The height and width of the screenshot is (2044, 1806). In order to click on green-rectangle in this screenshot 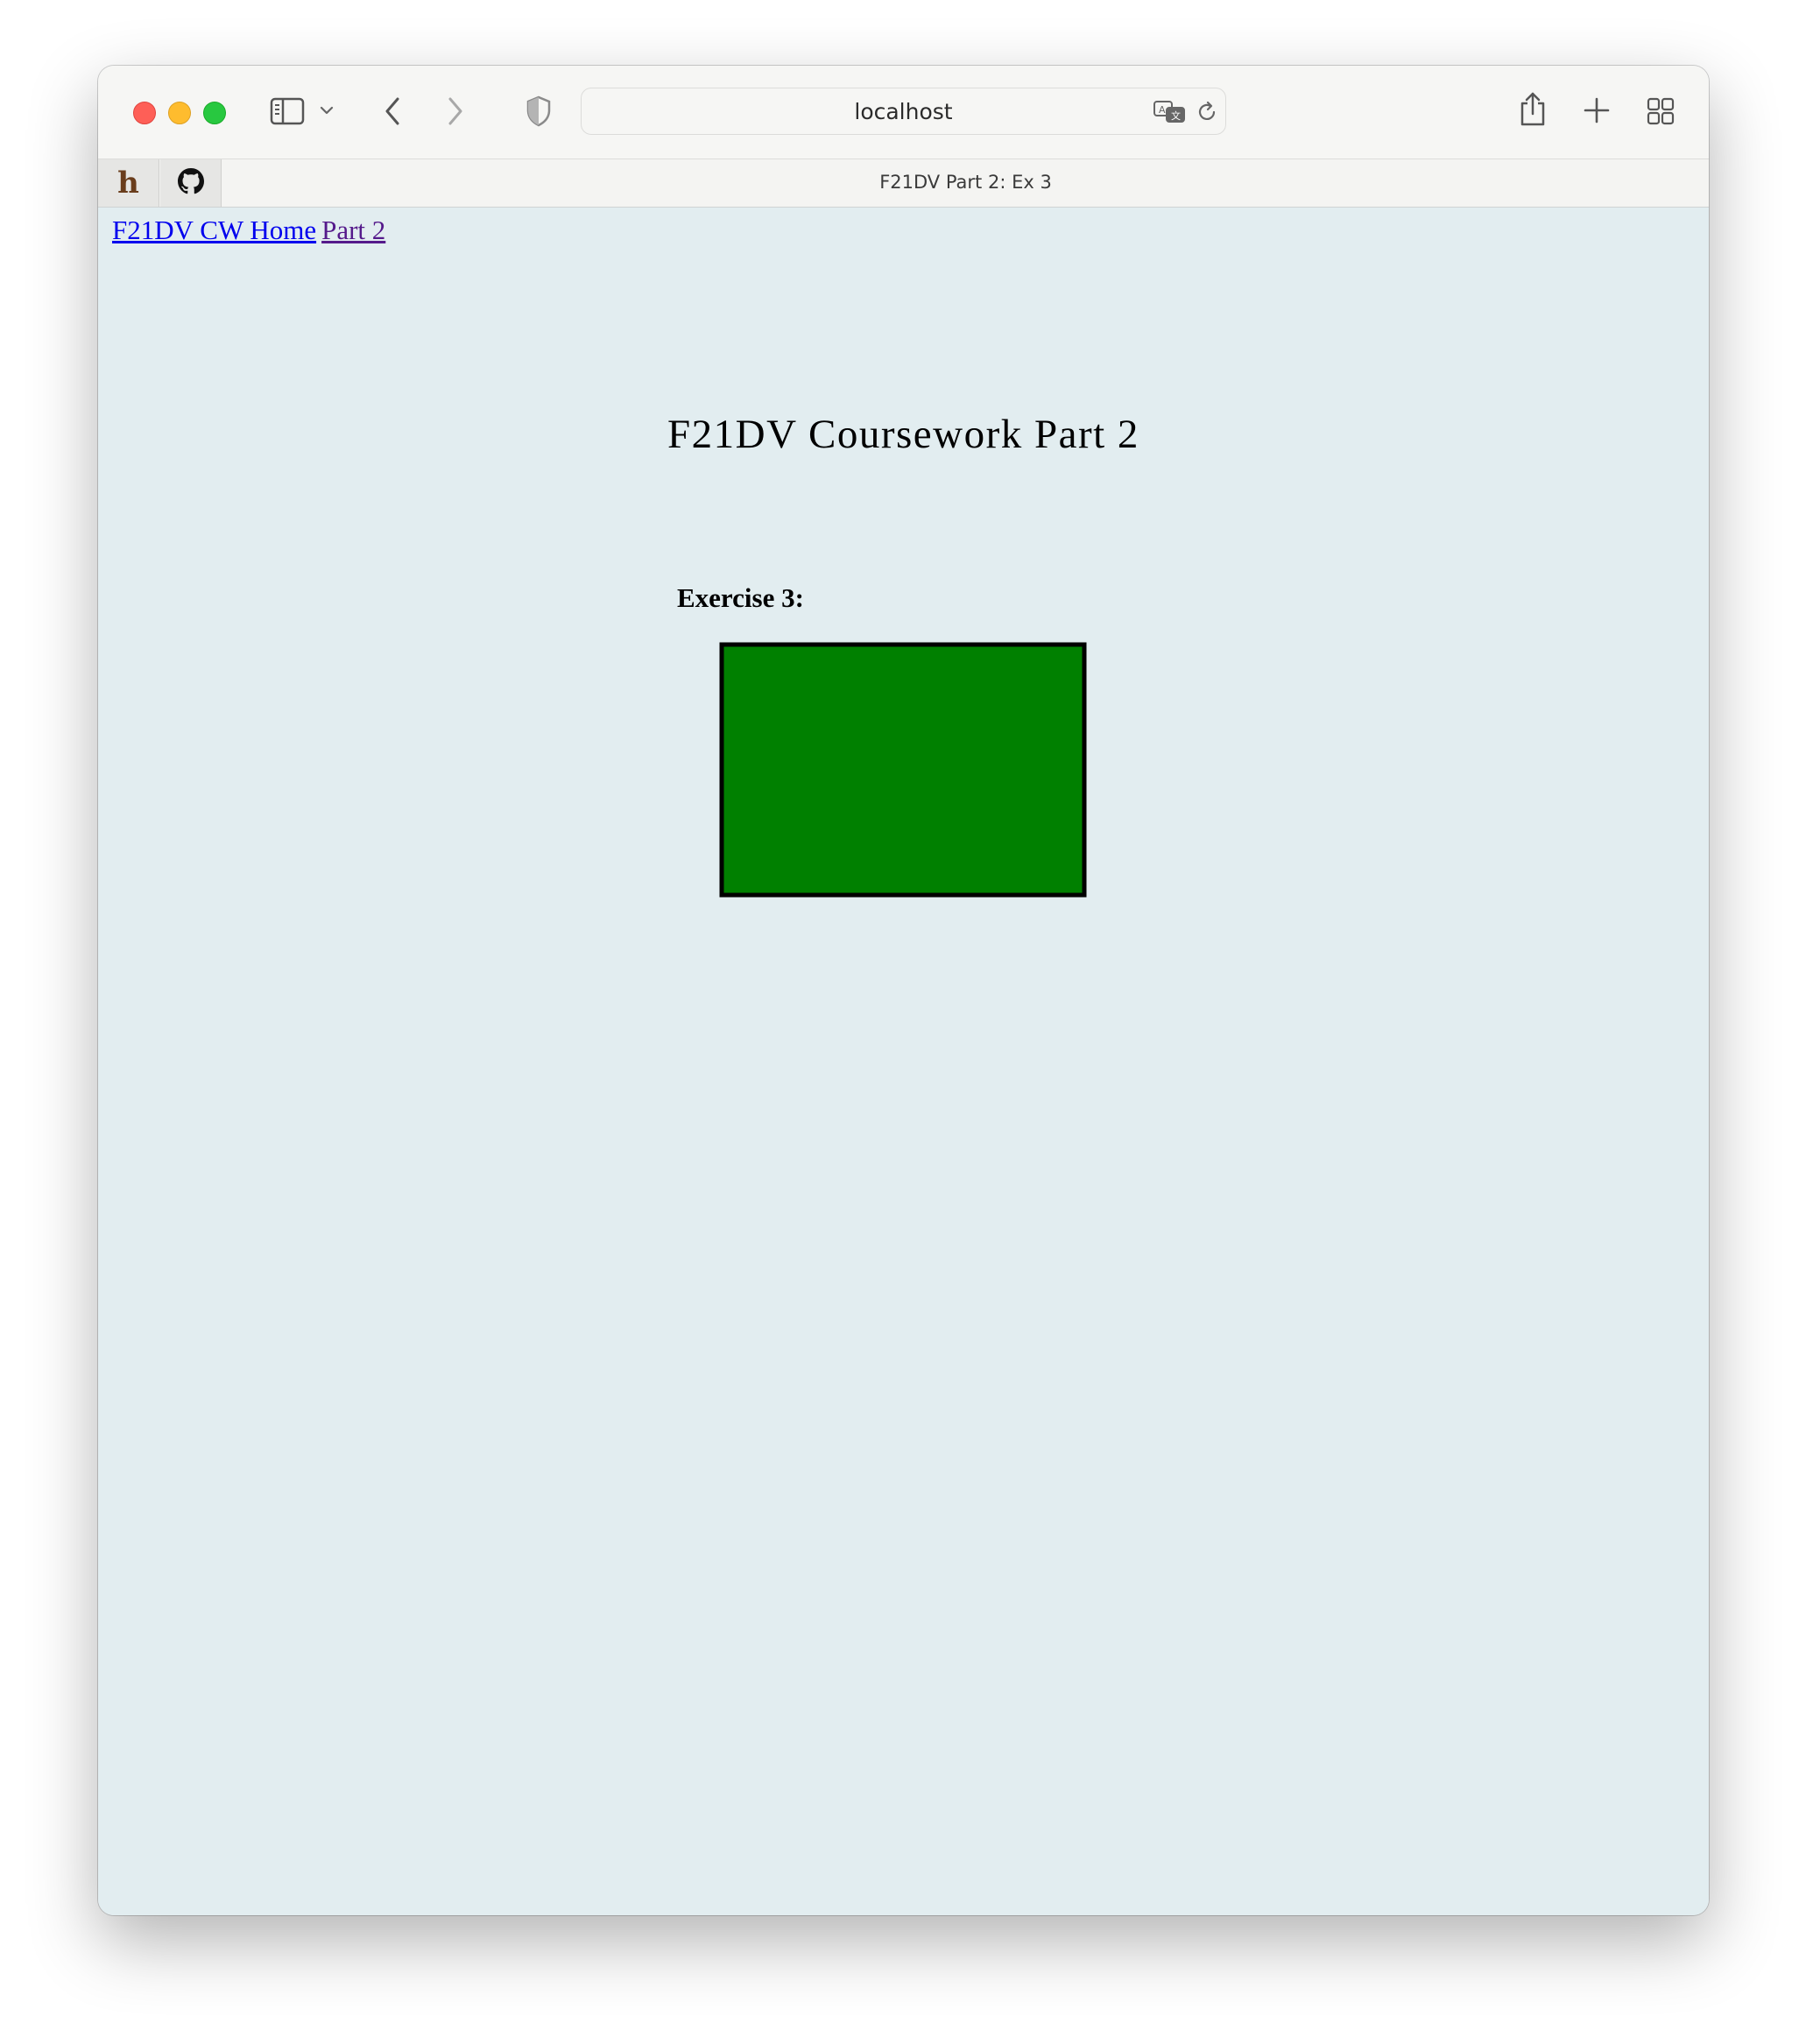, I will do `click(903, 770)`.